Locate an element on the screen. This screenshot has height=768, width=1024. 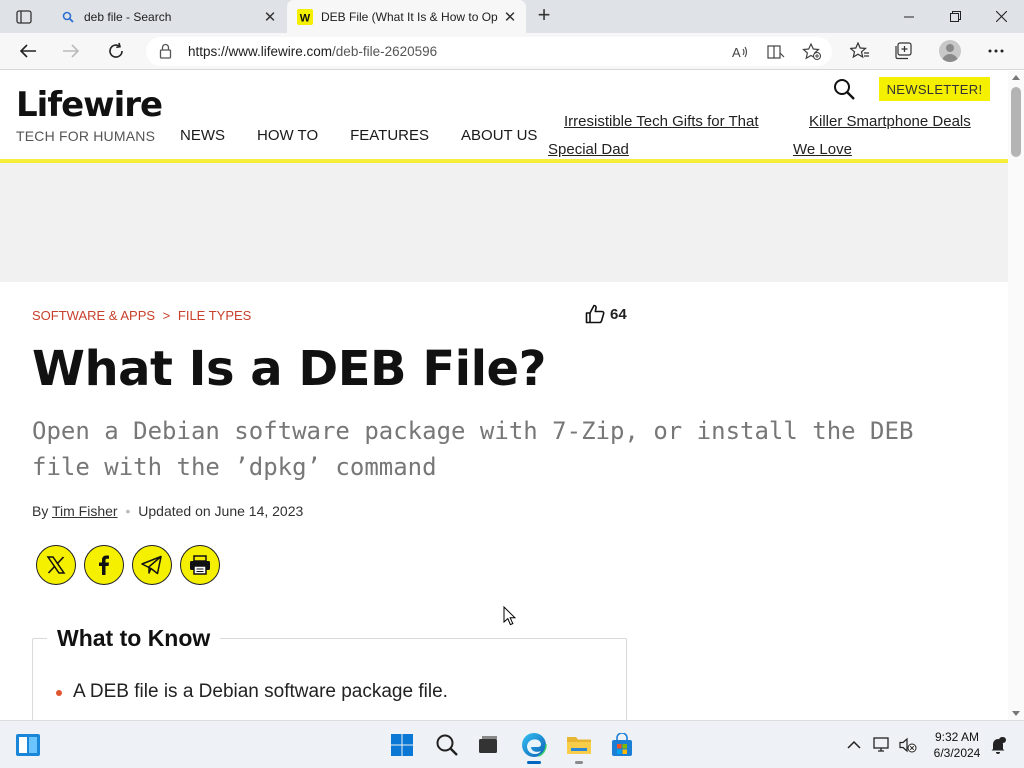
new-tab-icon: + is located at coordinates (544, 15).